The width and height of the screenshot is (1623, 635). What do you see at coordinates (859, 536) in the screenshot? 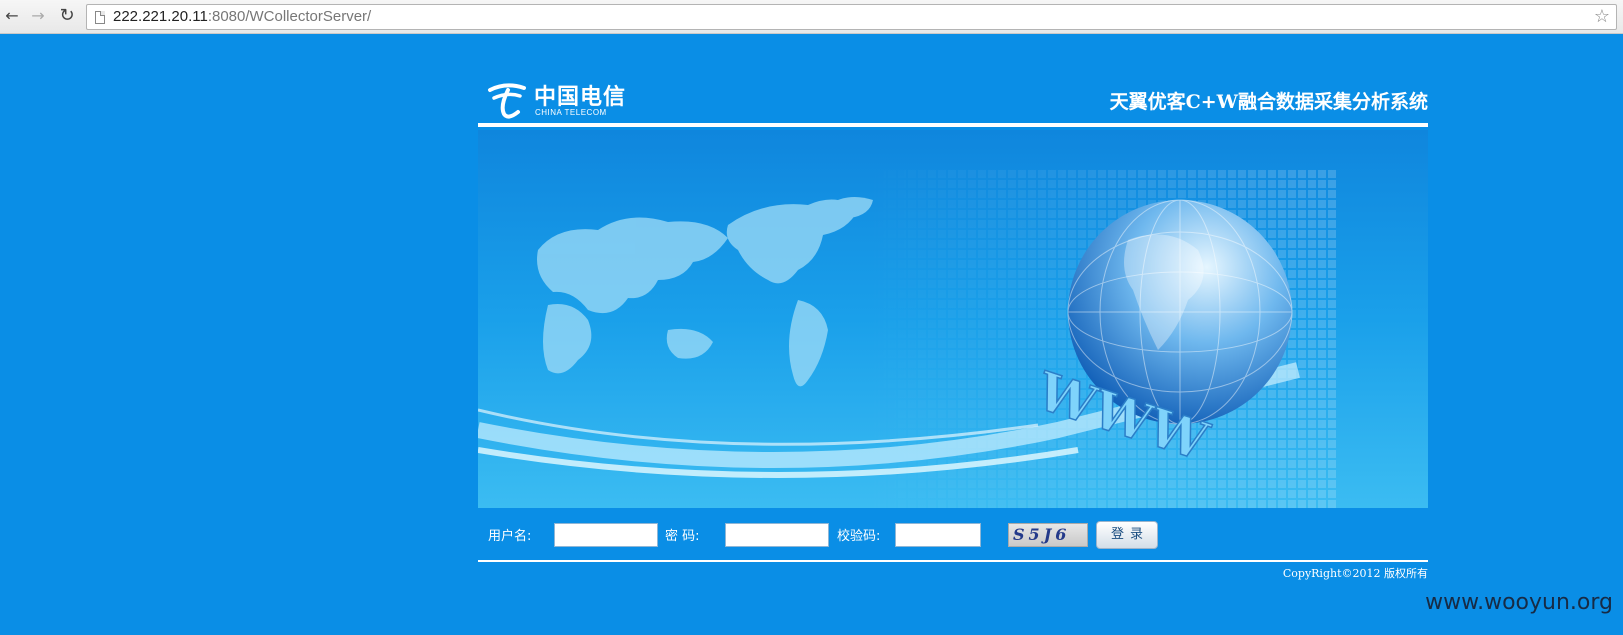
I see `captcha-label: 校验码:` at bounding box center [859, 536].